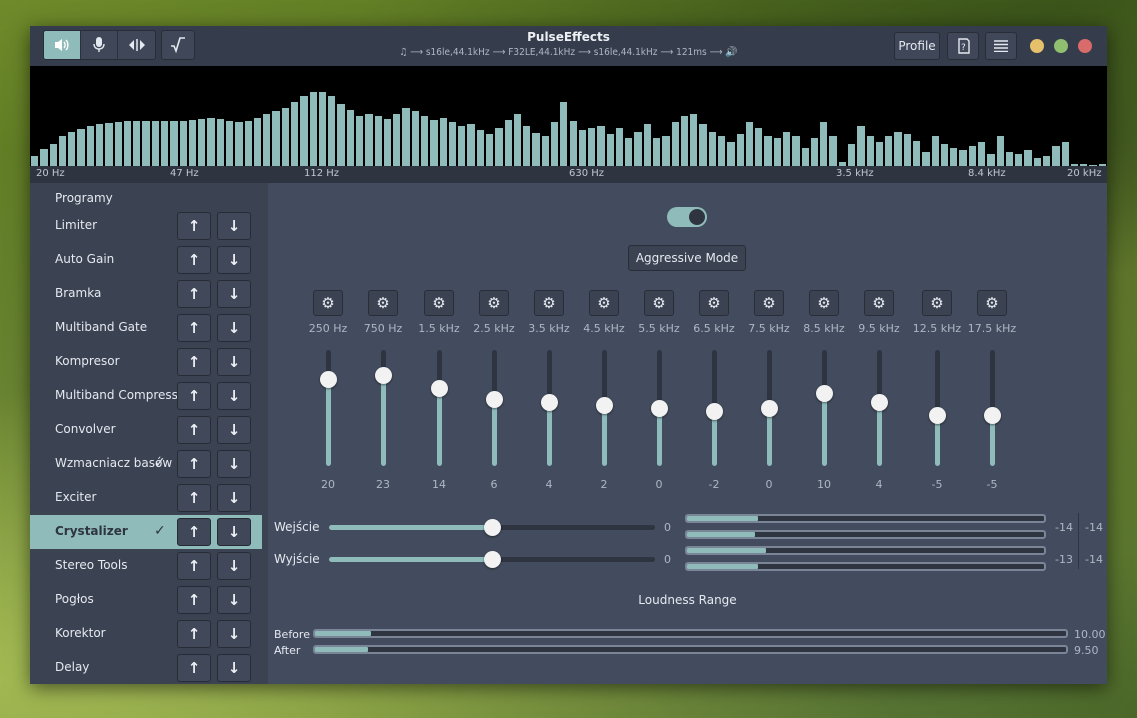 This screenshot has height=718, width=1137. Describe the element at coordinates (1037, 46) in the screenshot. I see `minimize-icon` at that location.